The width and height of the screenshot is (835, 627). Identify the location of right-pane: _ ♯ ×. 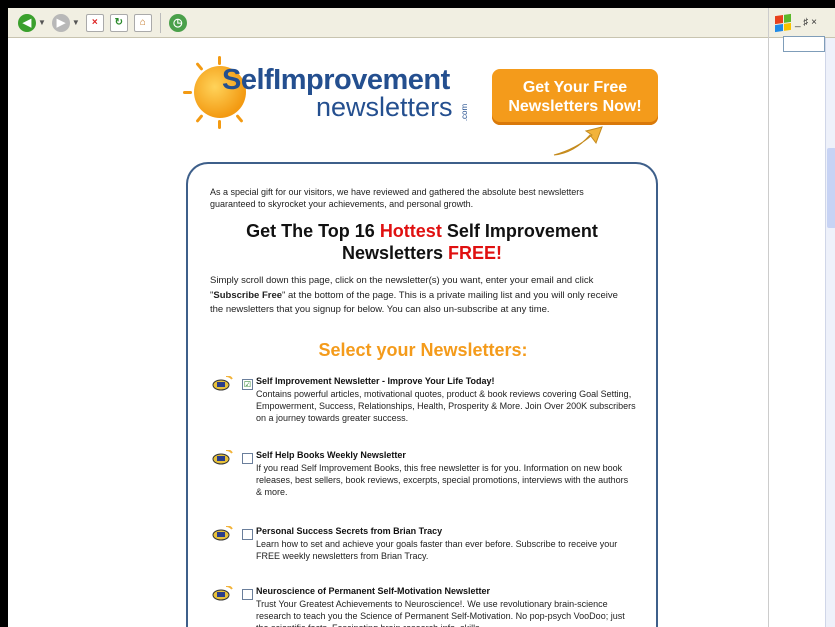
(801, 317).